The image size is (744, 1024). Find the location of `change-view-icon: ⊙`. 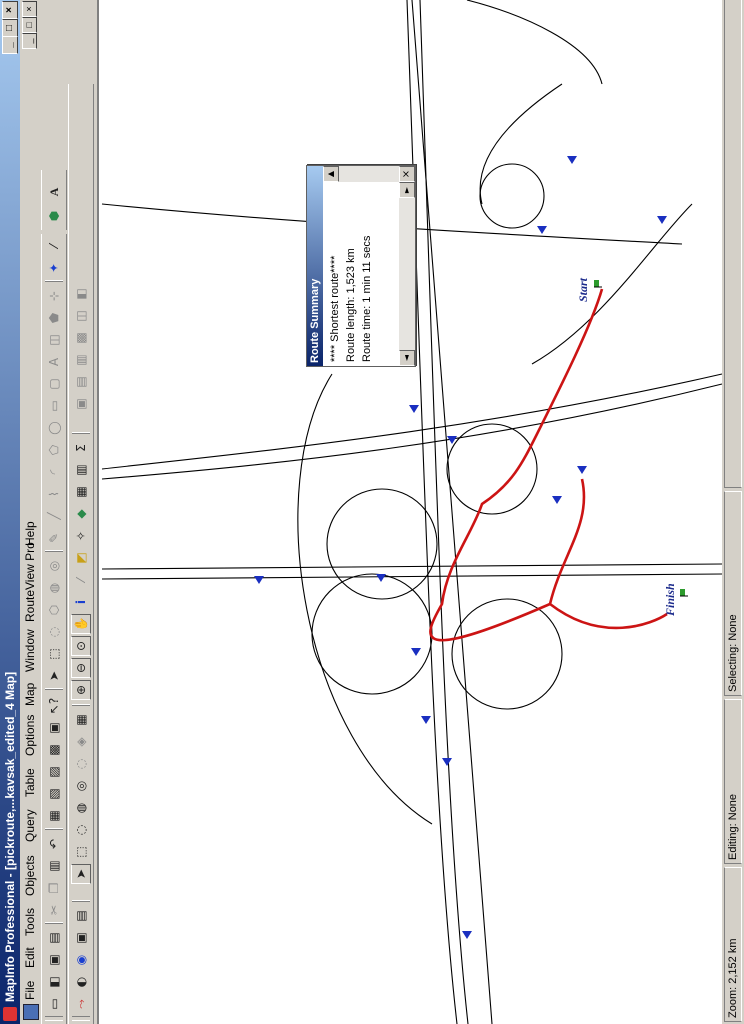

change-view-icon: ⊙ is located at coordinates (81, 646).